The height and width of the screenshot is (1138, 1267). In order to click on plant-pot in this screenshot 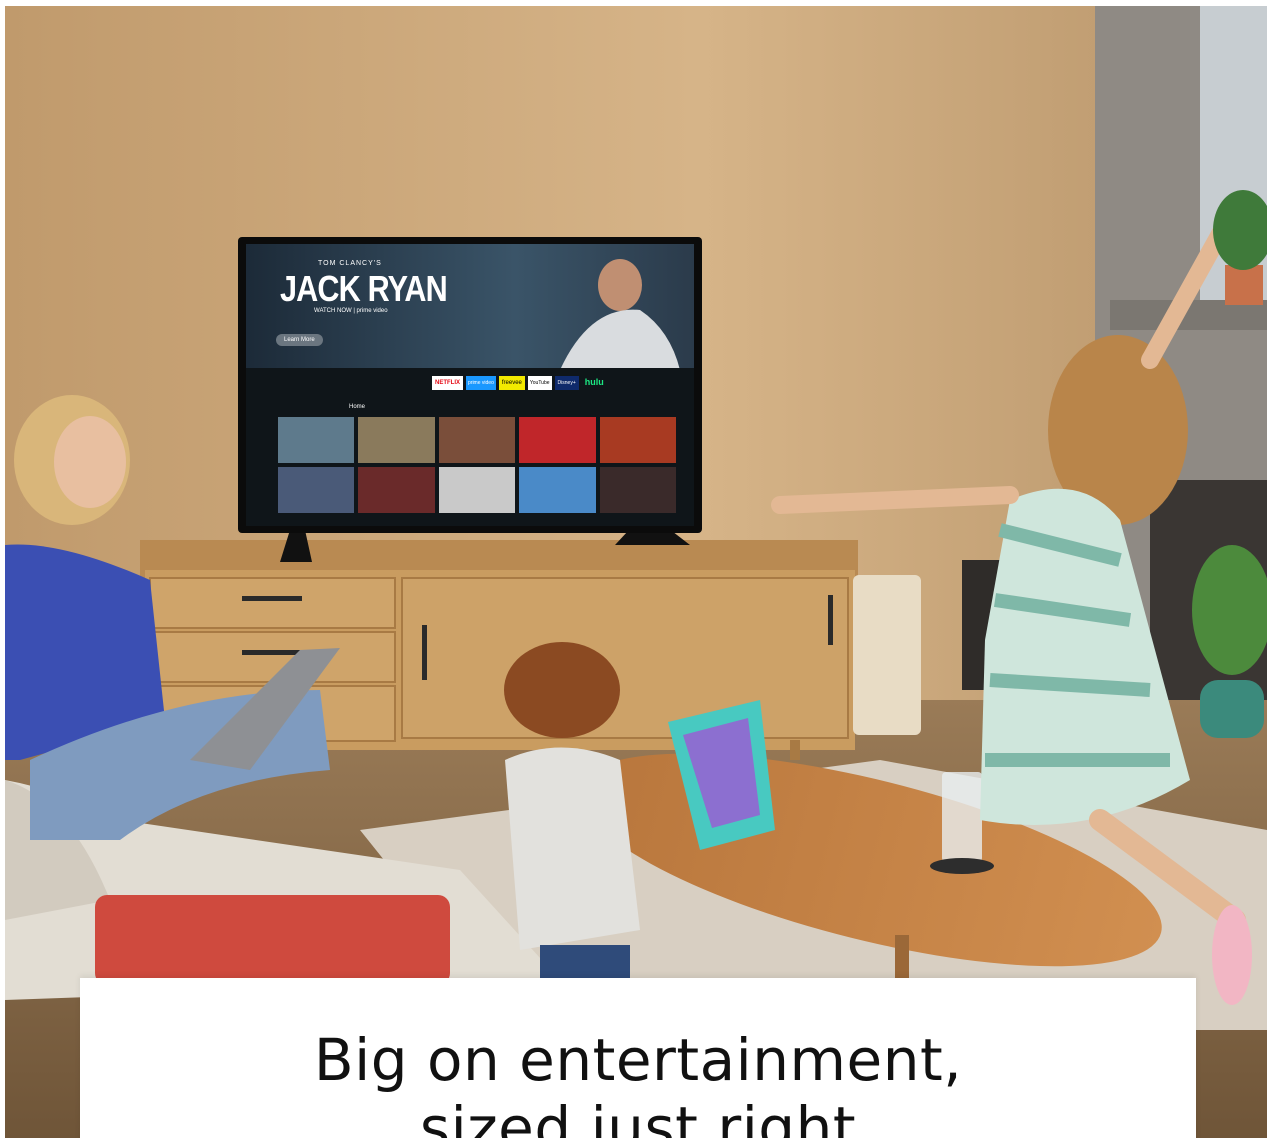, I will do `click(1244, 285)`.